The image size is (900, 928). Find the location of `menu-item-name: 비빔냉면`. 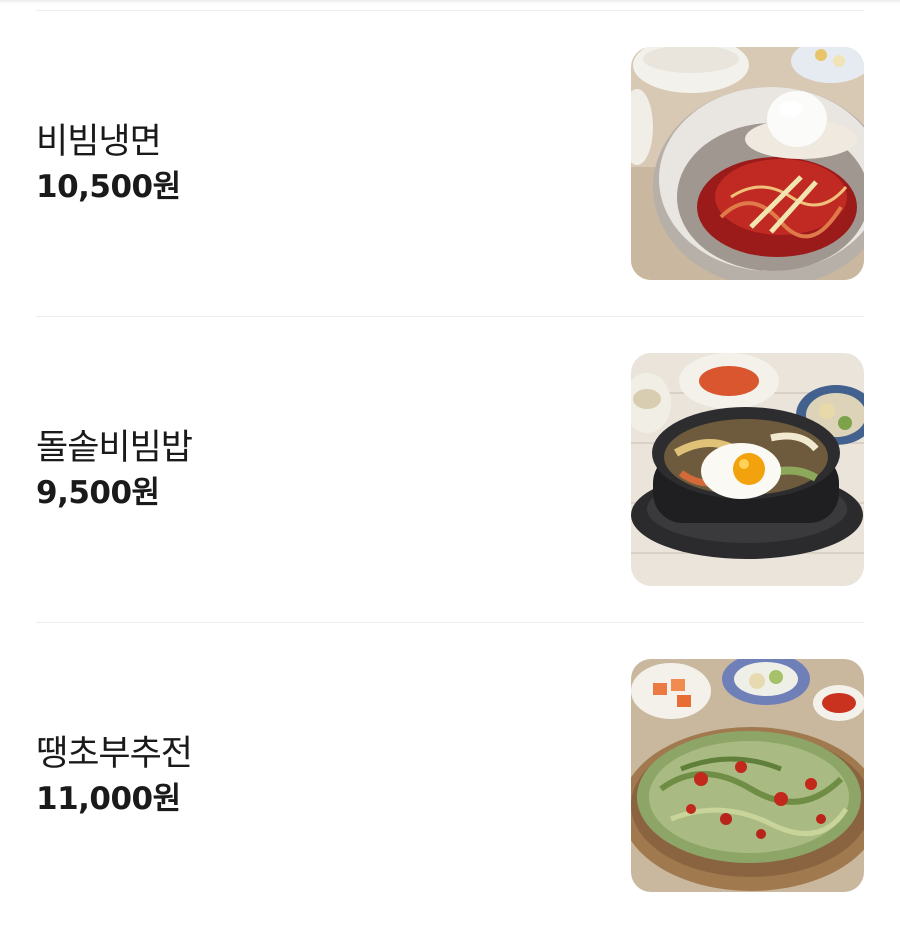

menu-item-name: 비빔냉면 is located at coordinates (99, 141).